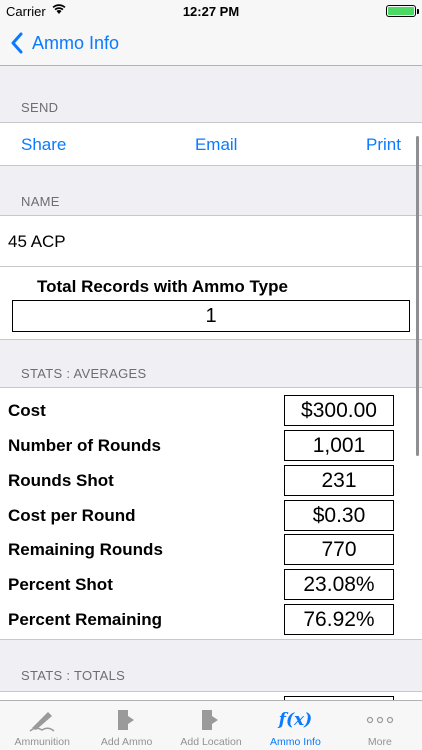  What do you see at coordinates (76, 42) in the screenshot?
I see `back-button-label: Ammo Info` at bounding box center [76, 42].